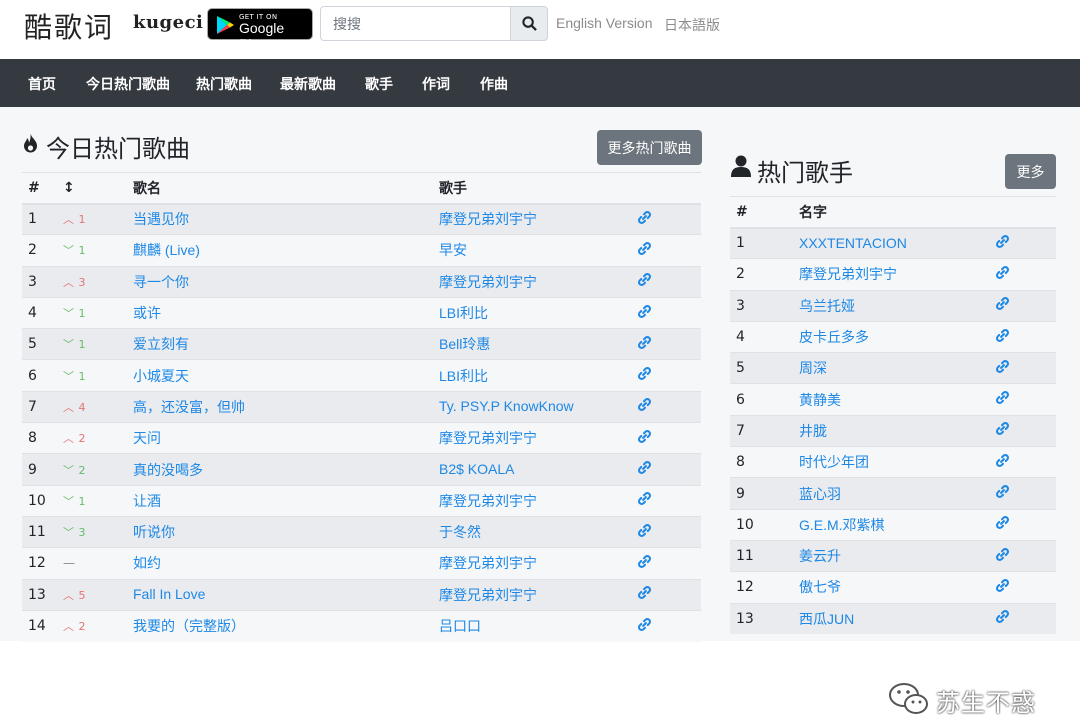 The image size is (1080, 725). What do you see at coordinates (834, 462) in the screenshot?
I see `artist-name-link: 时代少年团` at bounding box center [834, 462].